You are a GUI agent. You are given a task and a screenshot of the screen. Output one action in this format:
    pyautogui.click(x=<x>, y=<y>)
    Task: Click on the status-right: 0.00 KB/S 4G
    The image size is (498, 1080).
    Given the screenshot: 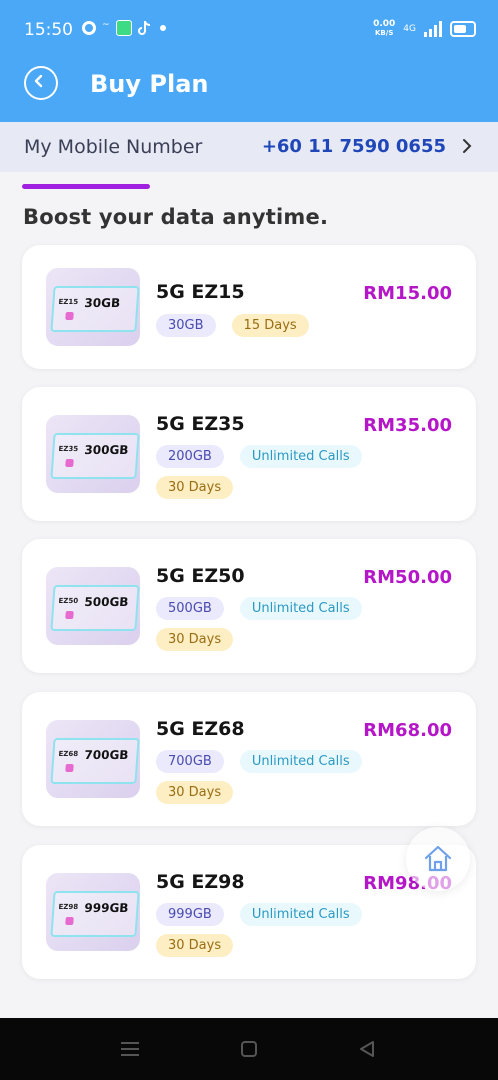 What is the action you would take?
    pyautogui.click(x=424, y=29)
    